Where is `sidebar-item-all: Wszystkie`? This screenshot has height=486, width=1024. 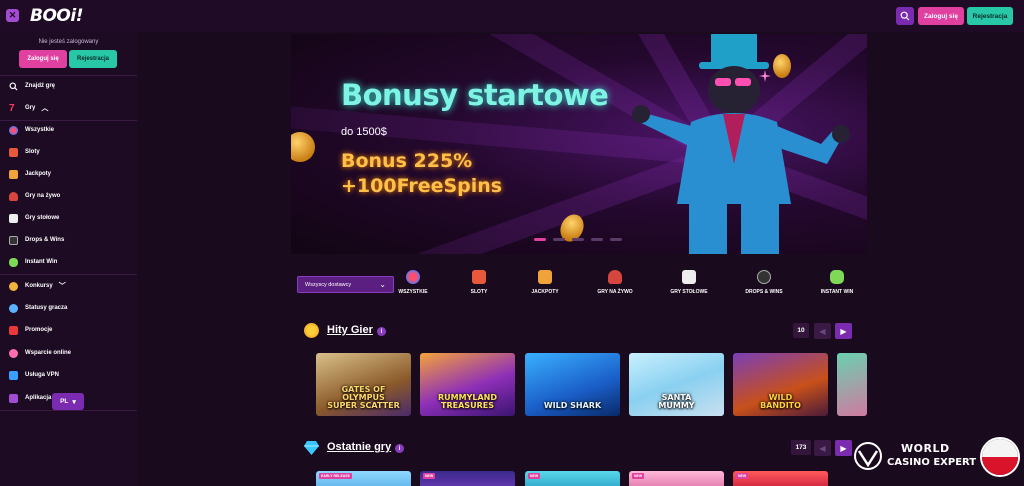 sidebar-item-all: Wszystkie is located at coordinates (68, 130).